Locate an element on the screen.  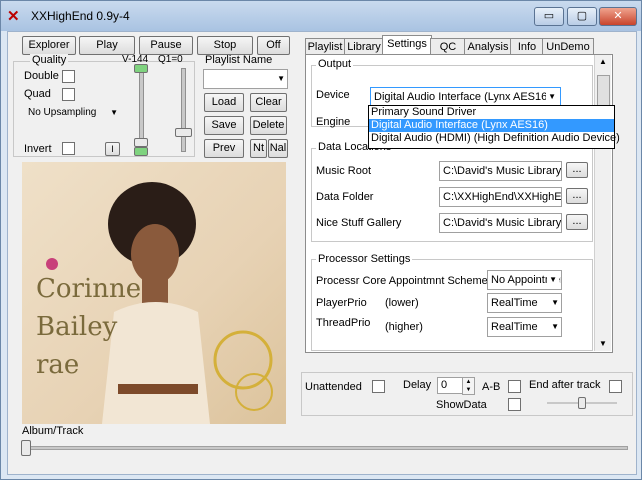
nt-button: Nt is located at coordinates (258, 148).